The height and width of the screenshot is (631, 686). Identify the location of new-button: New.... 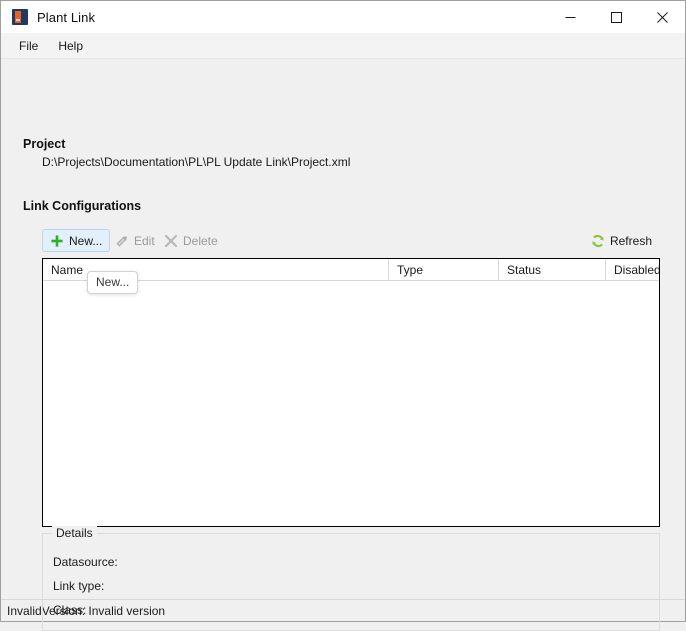
(76, 240).